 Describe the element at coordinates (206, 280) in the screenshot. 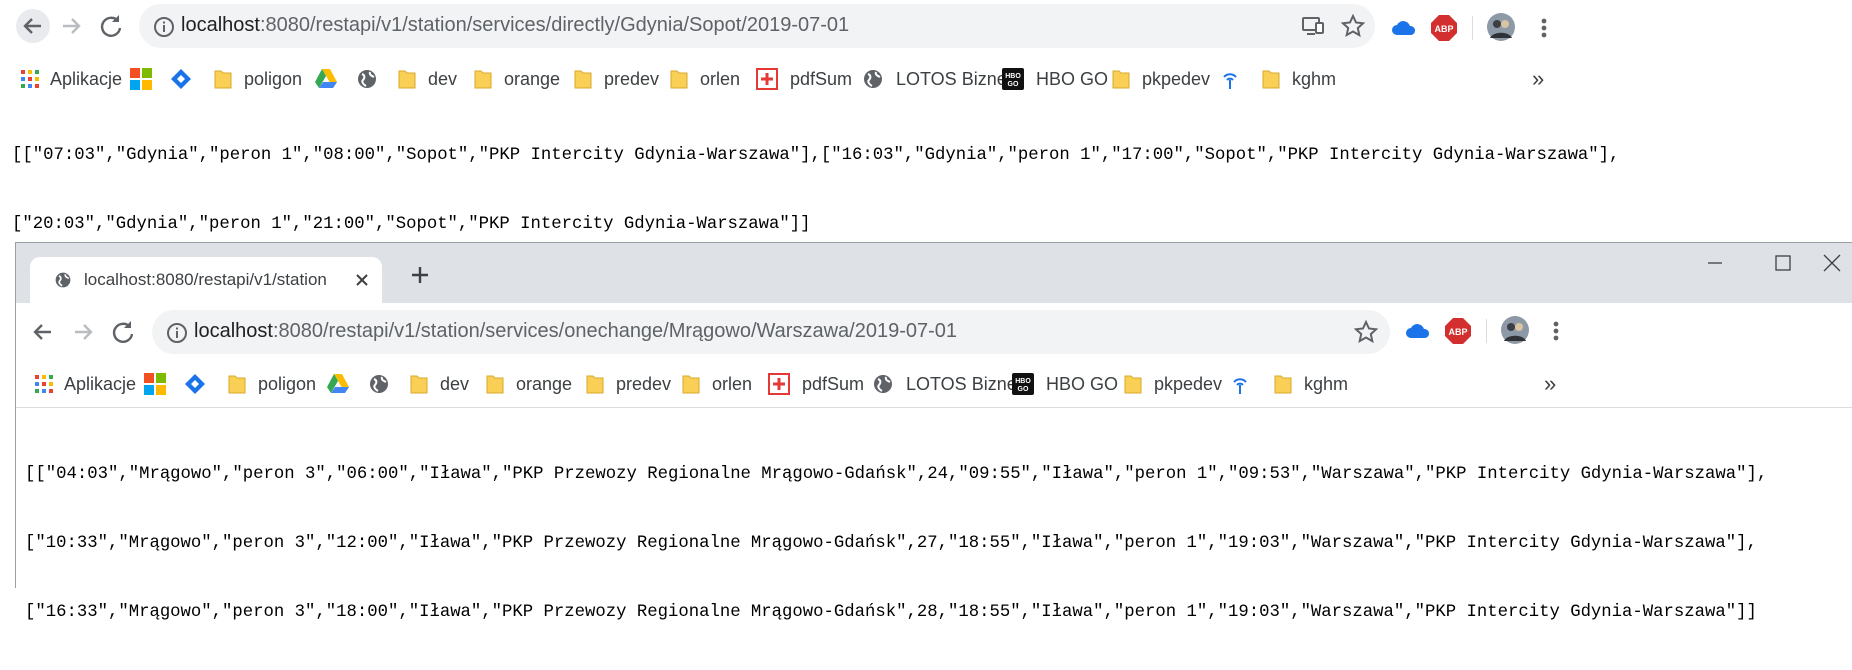

I see `tab-active: localhost:8080/restapi/v1/station` at that location.